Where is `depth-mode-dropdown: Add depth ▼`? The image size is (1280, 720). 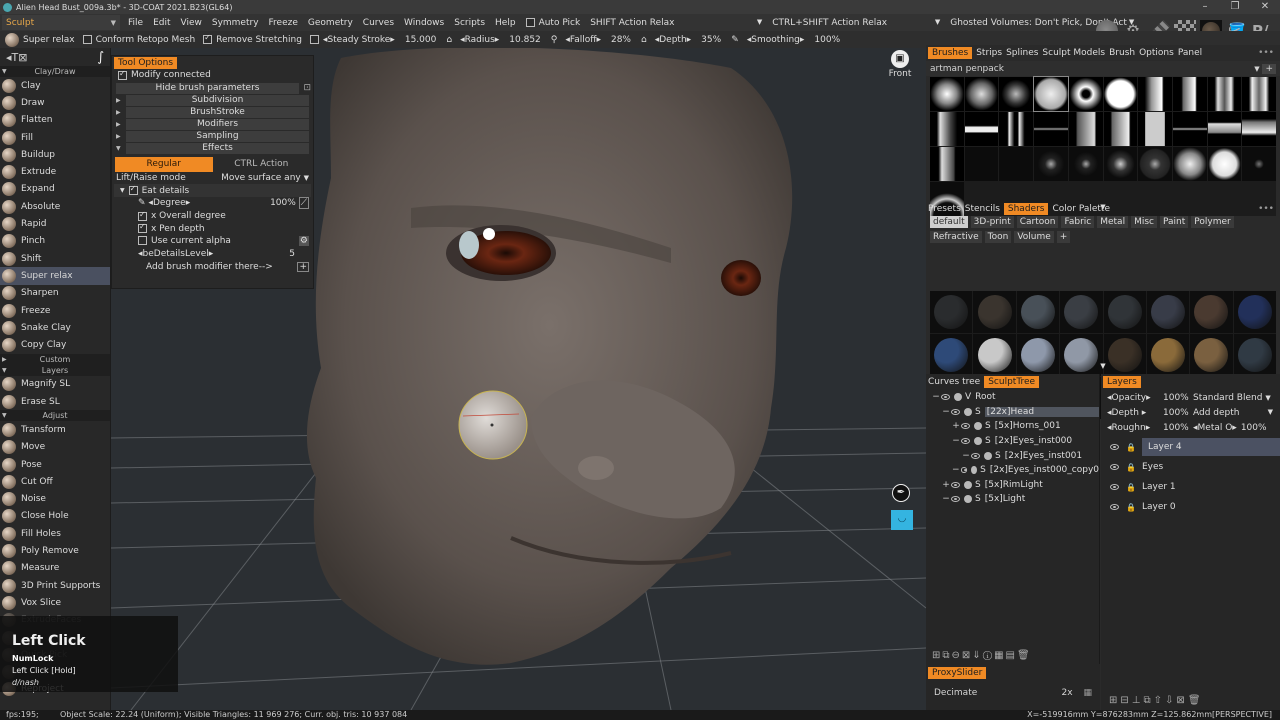 depth-mode-dropdown: Add depth ▼ is located at coordinates (1233, 413).